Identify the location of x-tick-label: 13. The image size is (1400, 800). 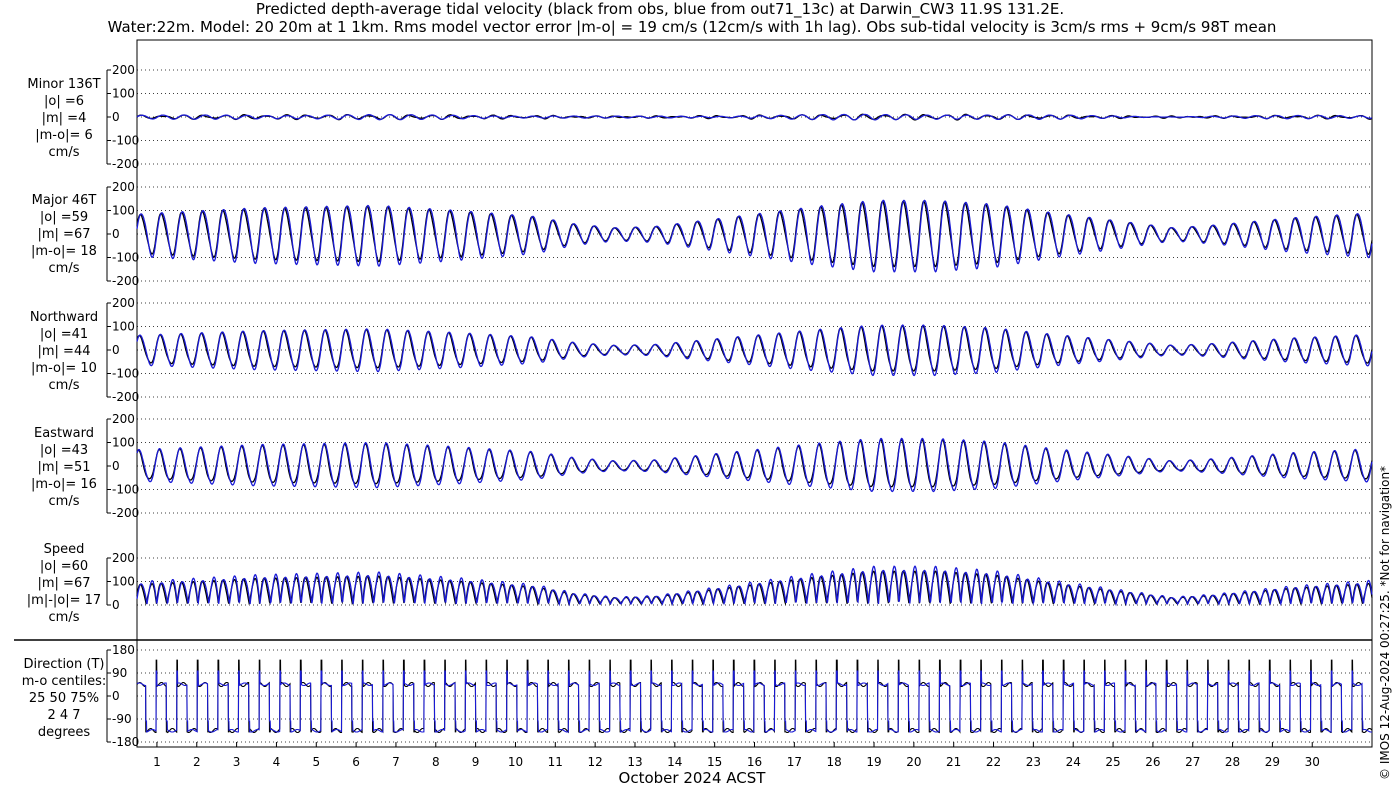
(634, 762).